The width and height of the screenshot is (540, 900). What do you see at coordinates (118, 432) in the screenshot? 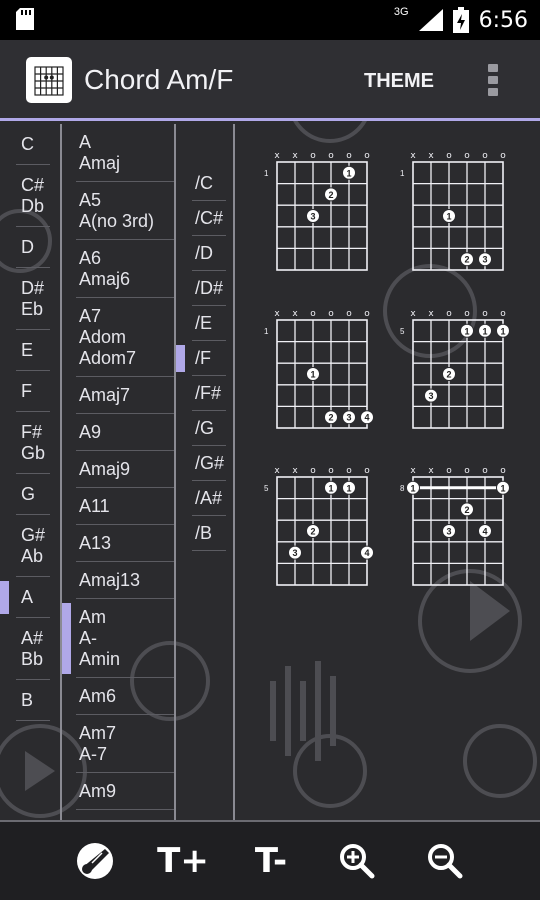
I see `type-list-item: A9` at bounding box center [118, 432].